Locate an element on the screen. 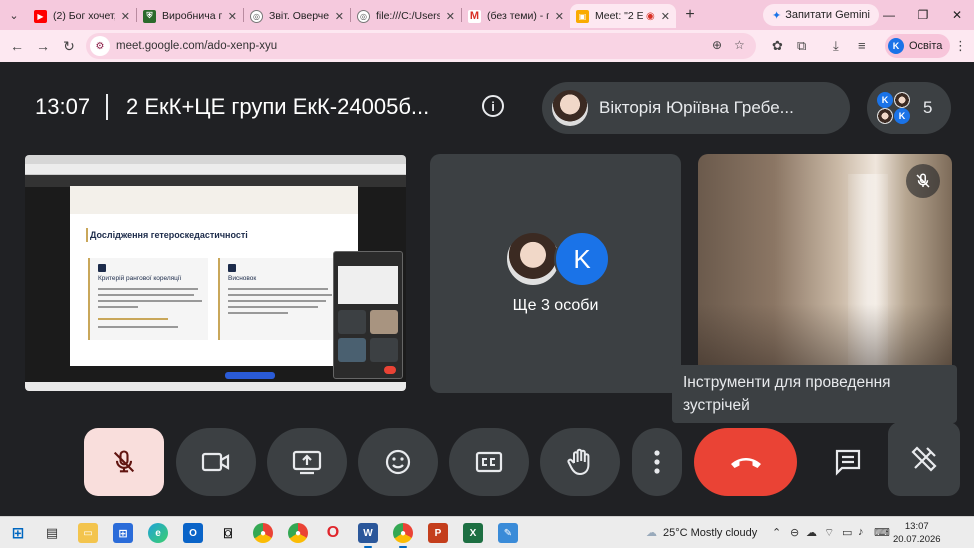 The width and height of the screenshot is (974, 548). meeting-time: 13:07 is located at coordinates (63, 106).